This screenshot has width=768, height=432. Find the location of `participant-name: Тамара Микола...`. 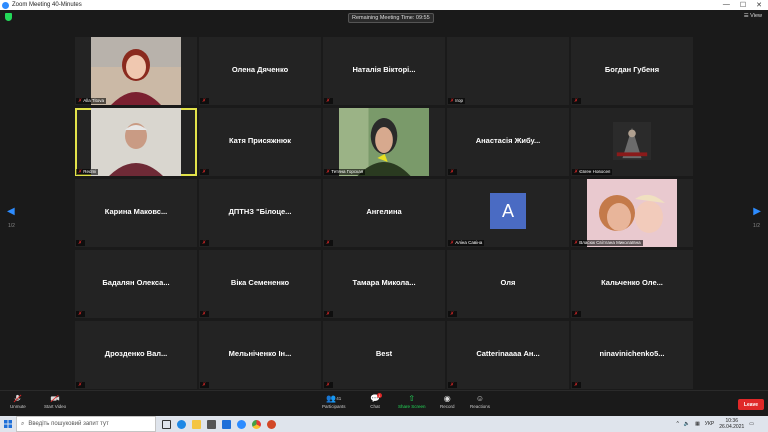

participant-name: Тамара Микола... is located at coordinates (384, 282).